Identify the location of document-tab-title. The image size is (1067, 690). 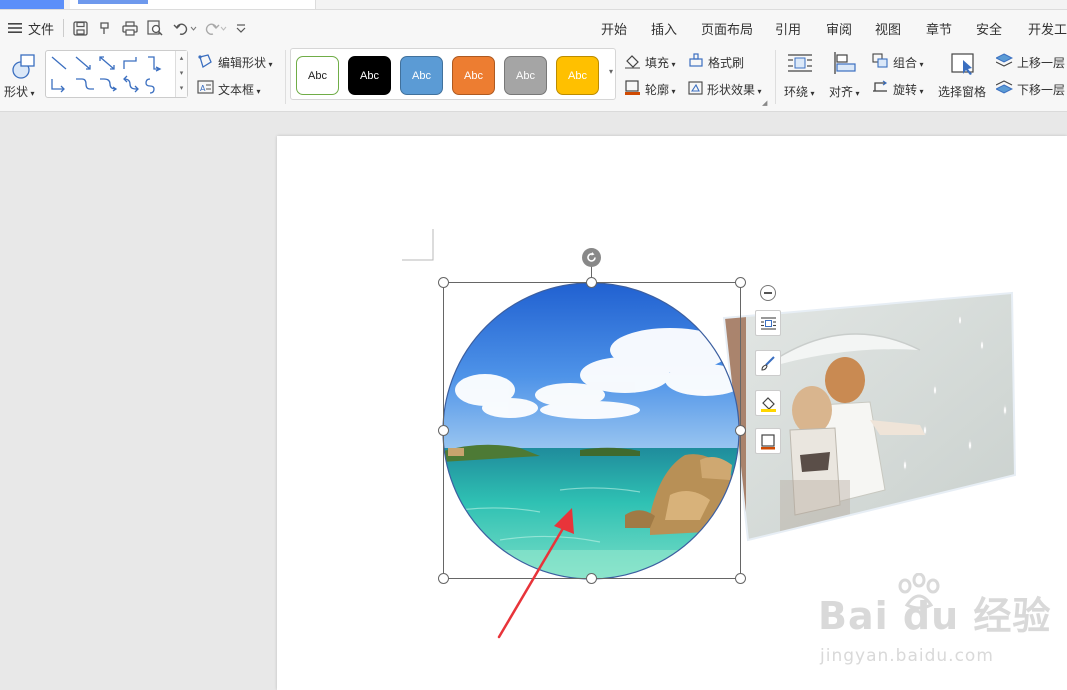
(113, 2).